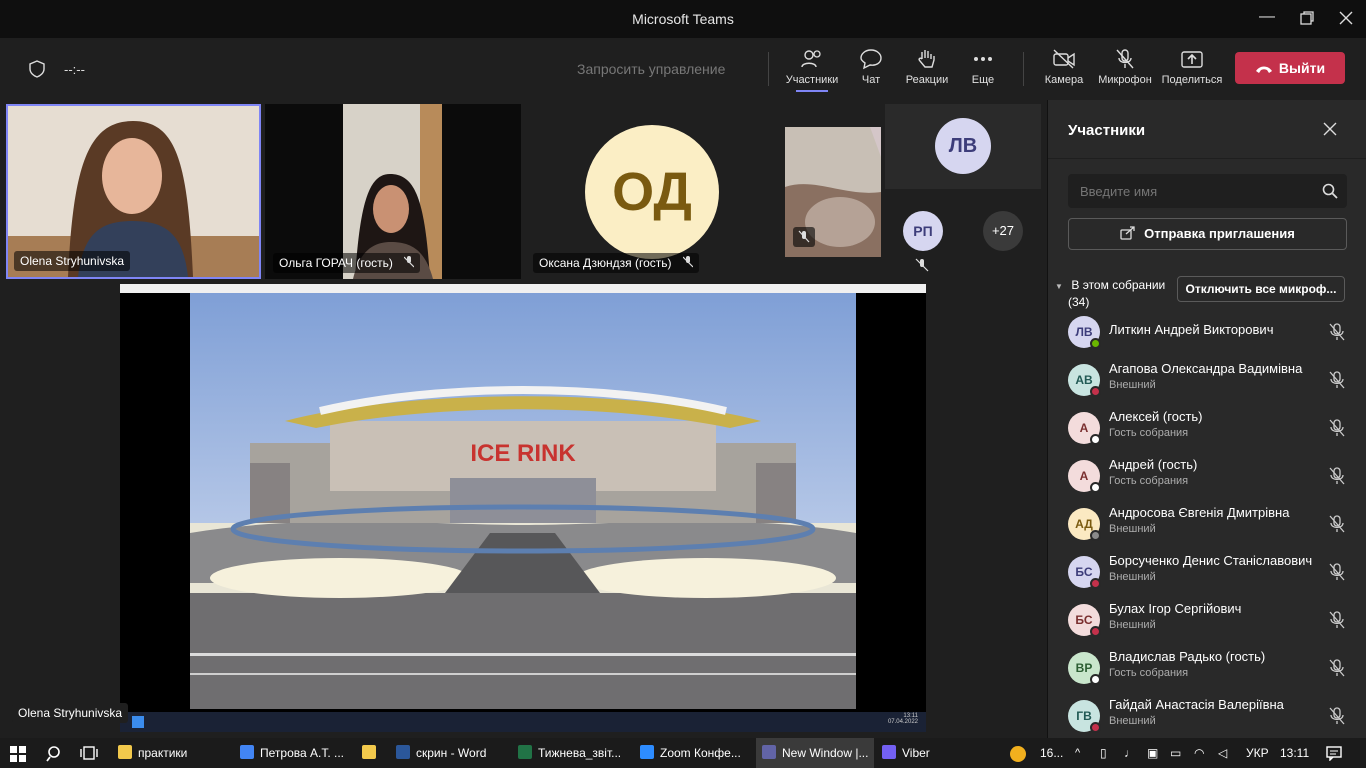 The image size is (1366, 768). What do you see at coordinates (812, 70) in the screenshot?
I see `participants-button: Участники` at bounding box center [812, 70].